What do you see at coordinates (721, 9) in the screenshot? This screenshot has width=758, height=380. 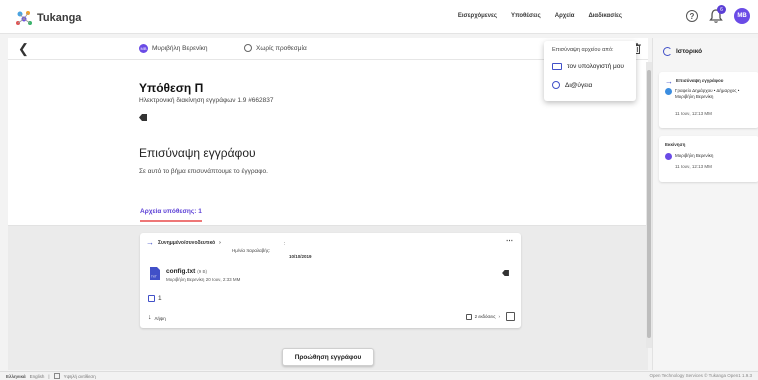 I see `notification-badge: 6` at bounding box center [721, 9].